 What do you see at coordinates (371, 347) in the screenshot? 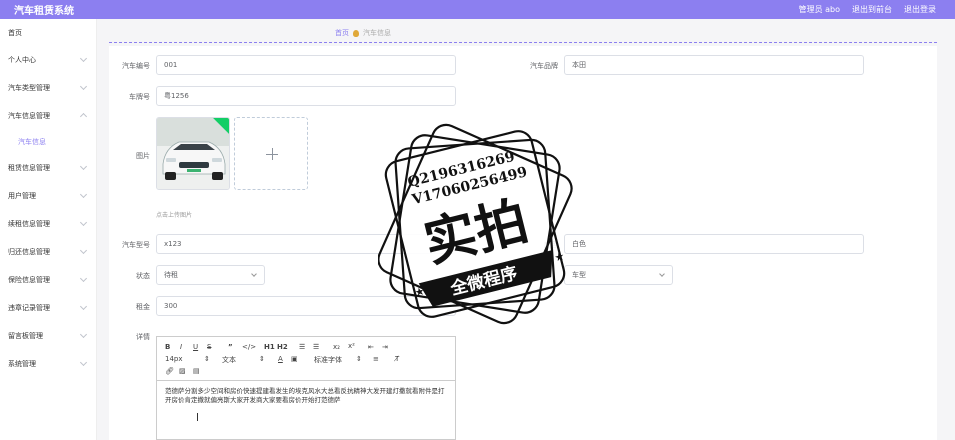
I see `outdent-icon: ⇤` at bounding box center [371, 347].